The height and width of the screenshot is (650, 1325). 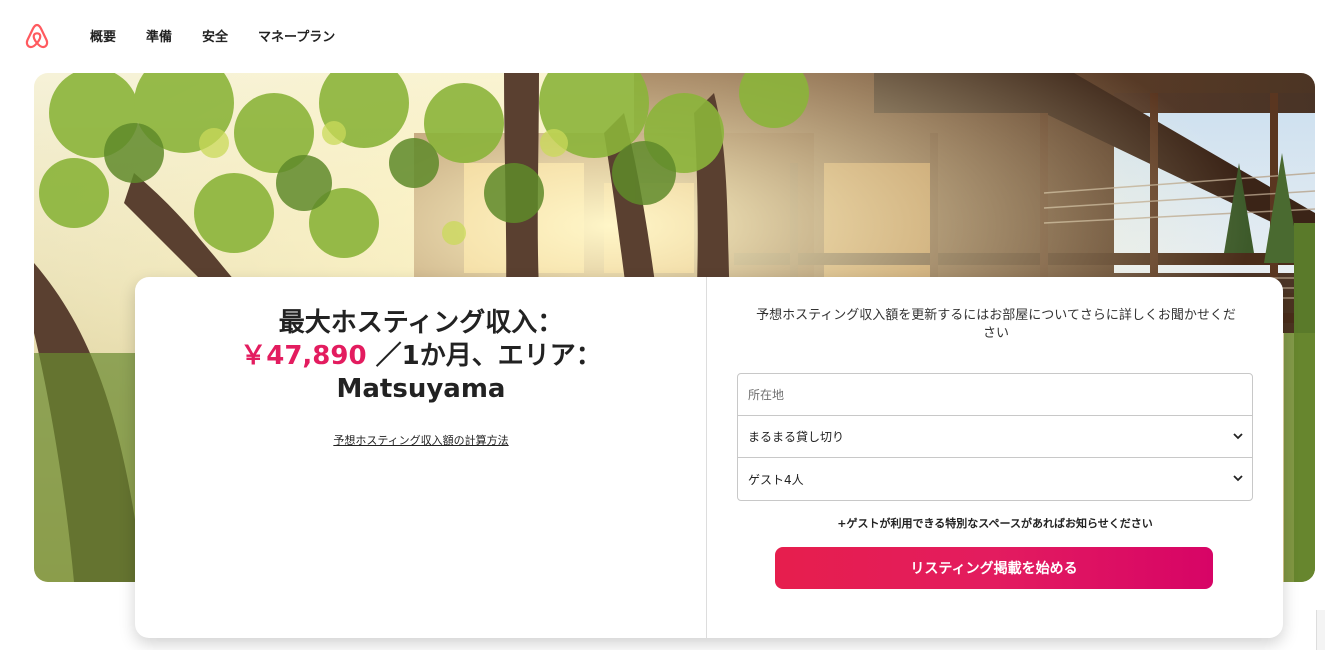 What do you see at coordinates (488, 356) in the screenshot?
I see `headline-line2-rest: ／1か月、エリア：` at bounding box center [488, 356].